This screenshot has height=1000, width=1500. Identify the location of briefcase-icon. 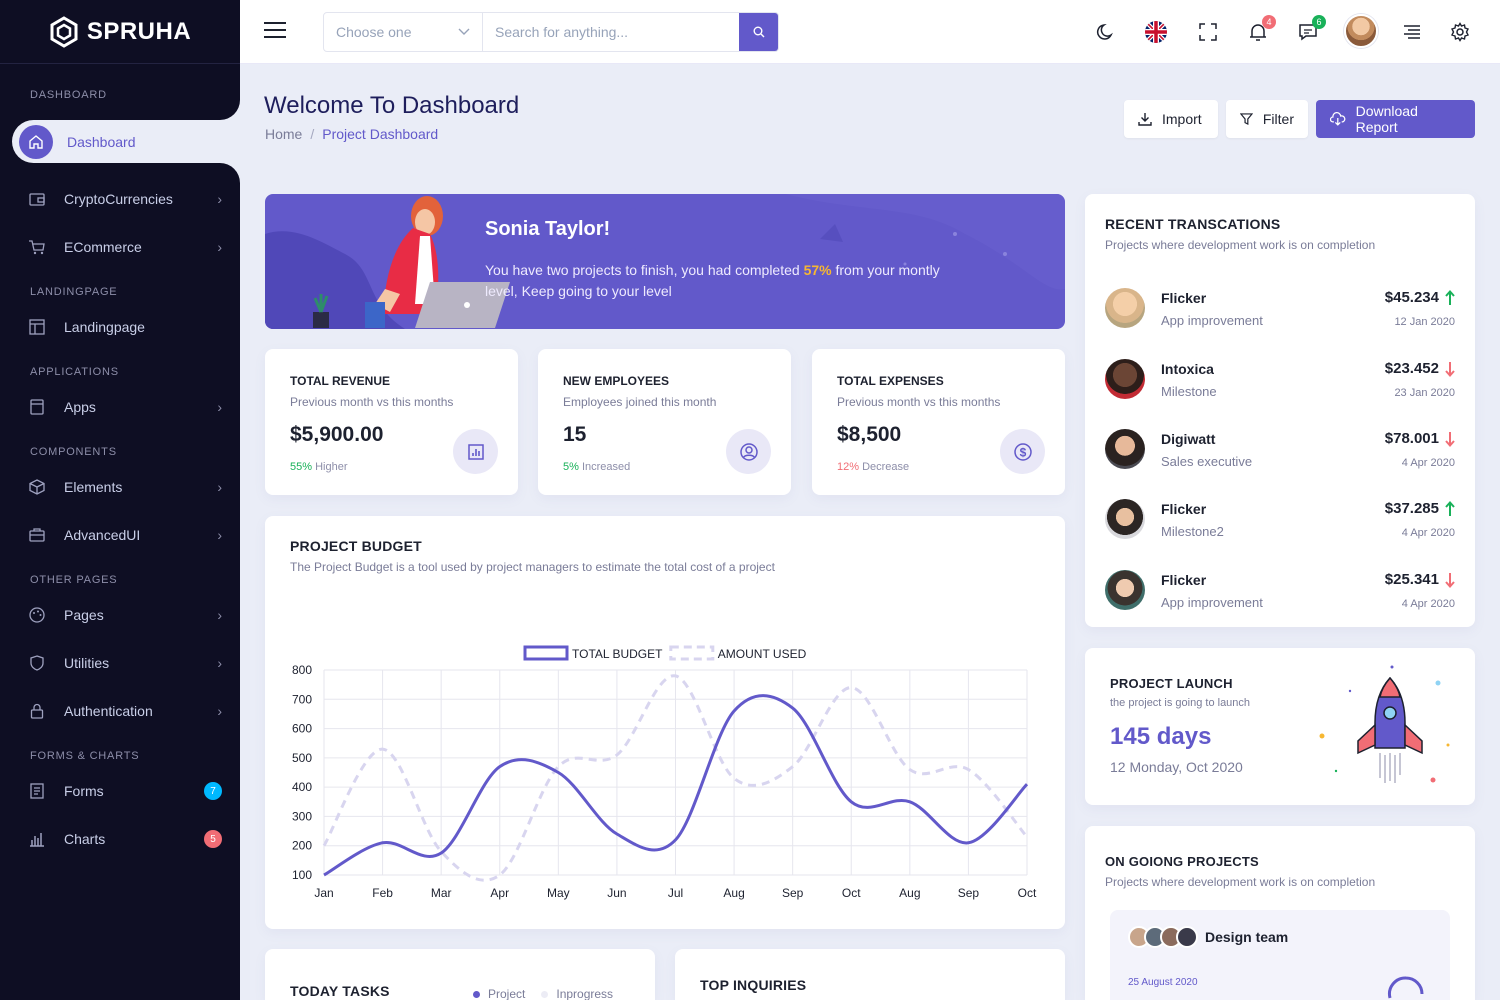
(37, 535).